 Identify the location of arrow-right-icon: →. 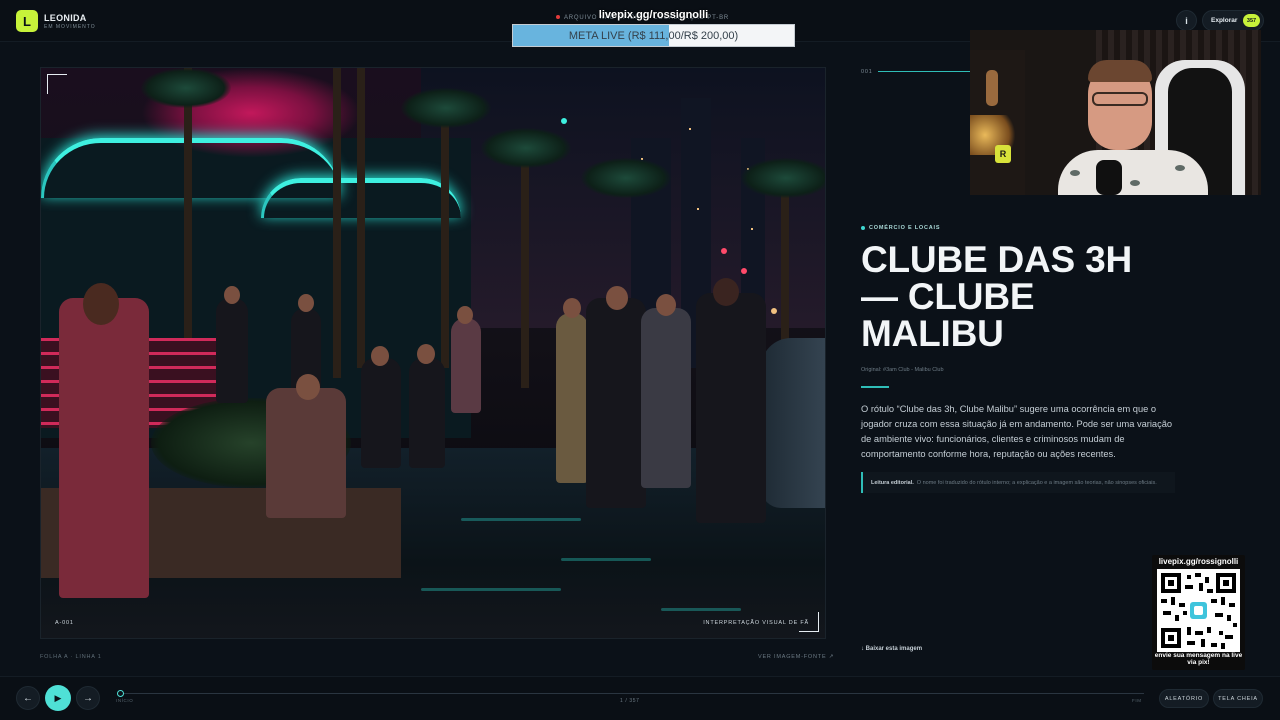
(88, 698).